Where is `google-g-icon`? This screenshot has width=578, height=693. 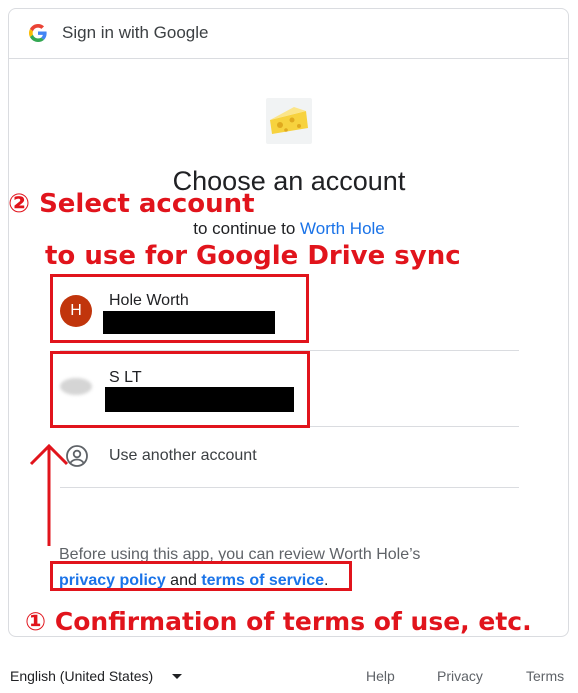 google-g-icon is located at coordinates (38, 33).